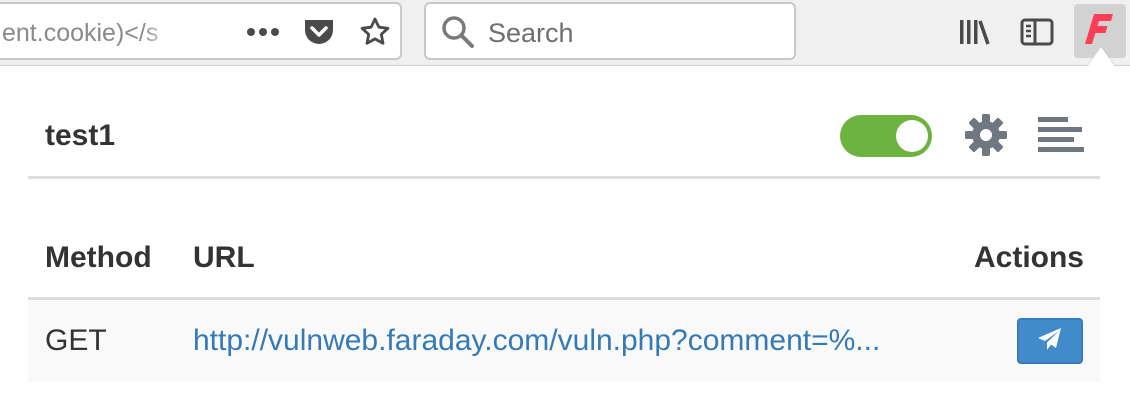 The image size is (1130, 420). I want to click on project-name: test1, so click(80, 135).